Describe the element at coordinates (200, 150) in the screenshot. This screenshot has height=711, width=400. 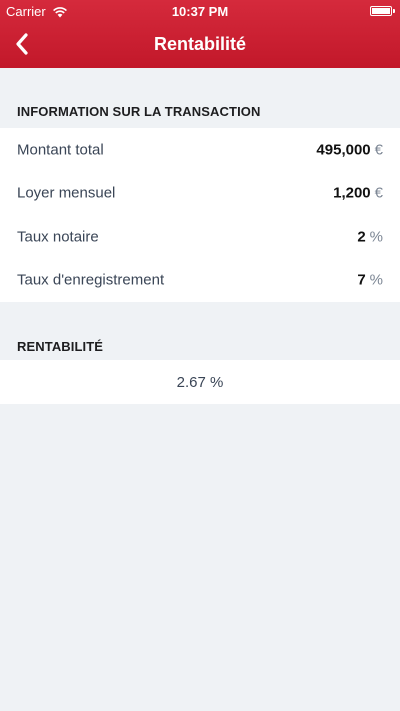
I see `row-montant-total: Montant total 495,000 €` at that location.